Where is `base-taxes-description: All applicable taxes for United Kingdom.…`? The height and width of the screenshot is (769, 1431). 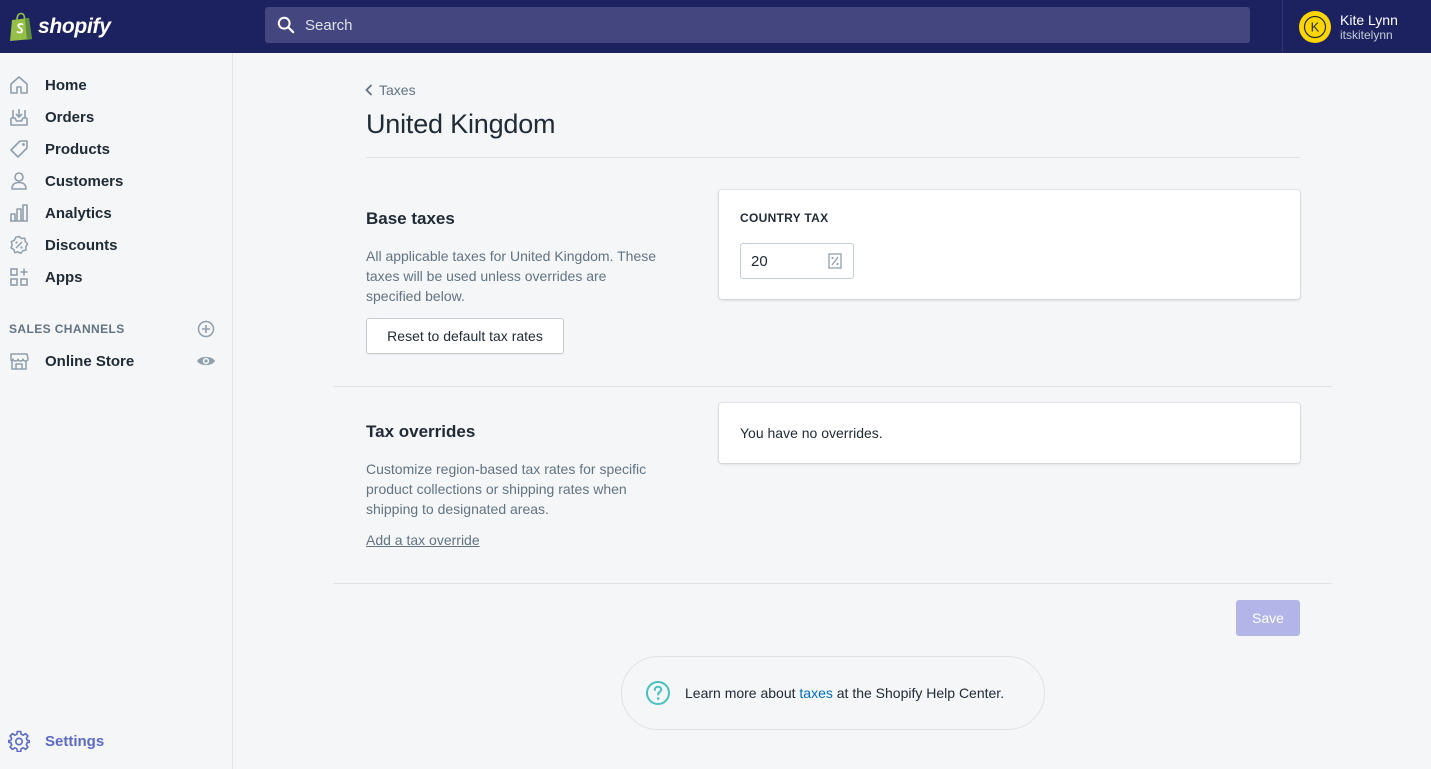 base-taxes-description: All applicable taxes for United Kingdom.… is located at coordinates (511, 276).